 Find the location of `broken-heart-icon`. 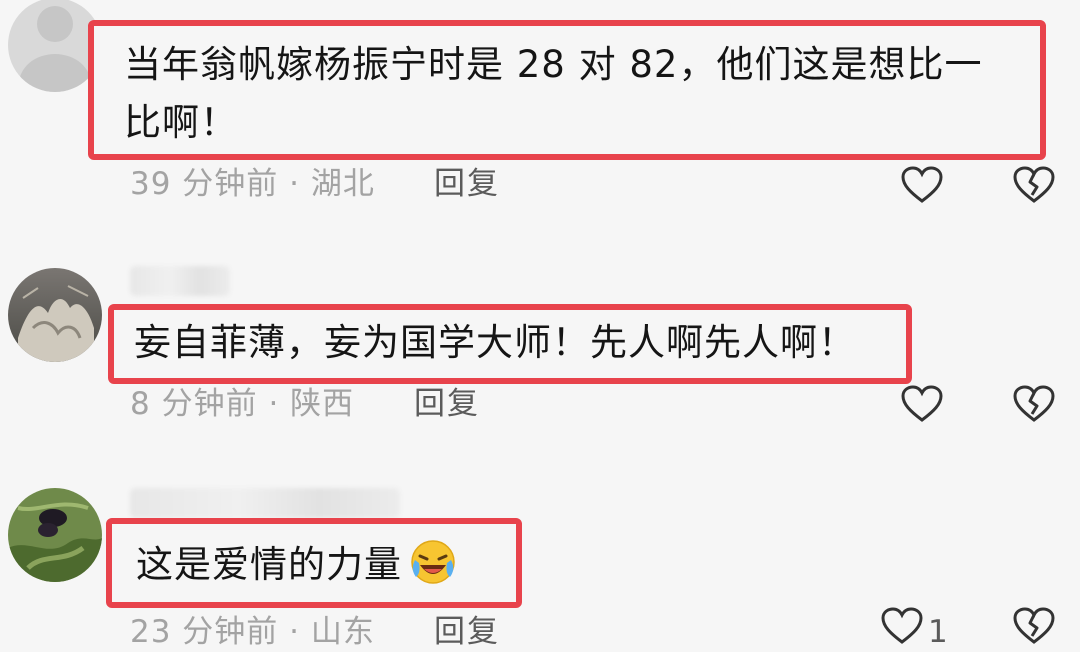

broken-heart-icon is located at coordinates (1034, 626).